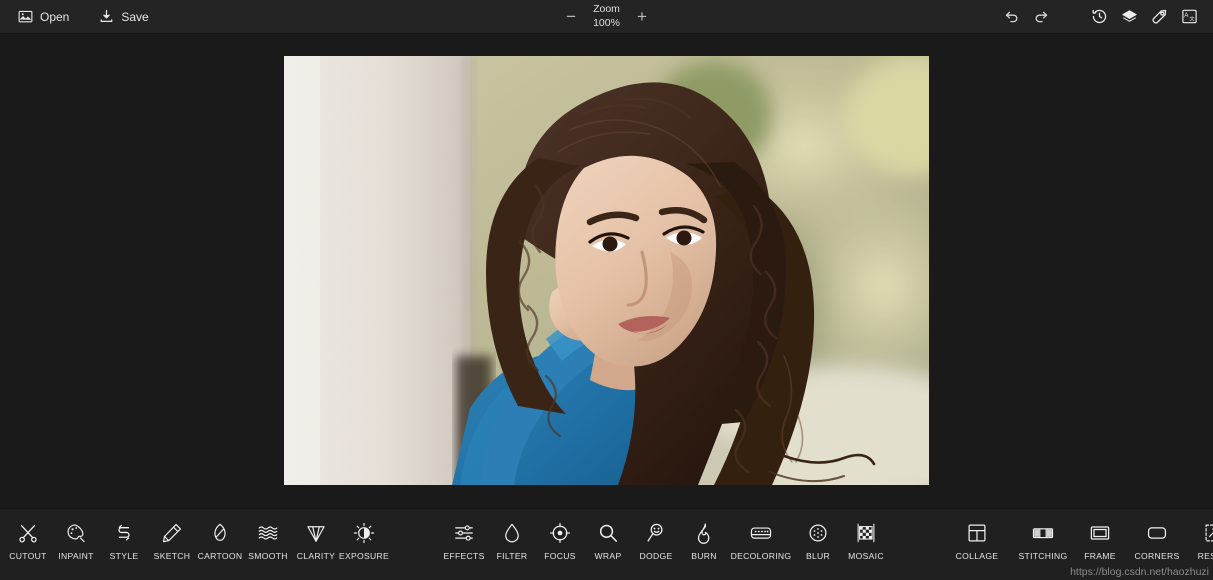  I want to click on translate-button: A 文, so click(1189, 17).